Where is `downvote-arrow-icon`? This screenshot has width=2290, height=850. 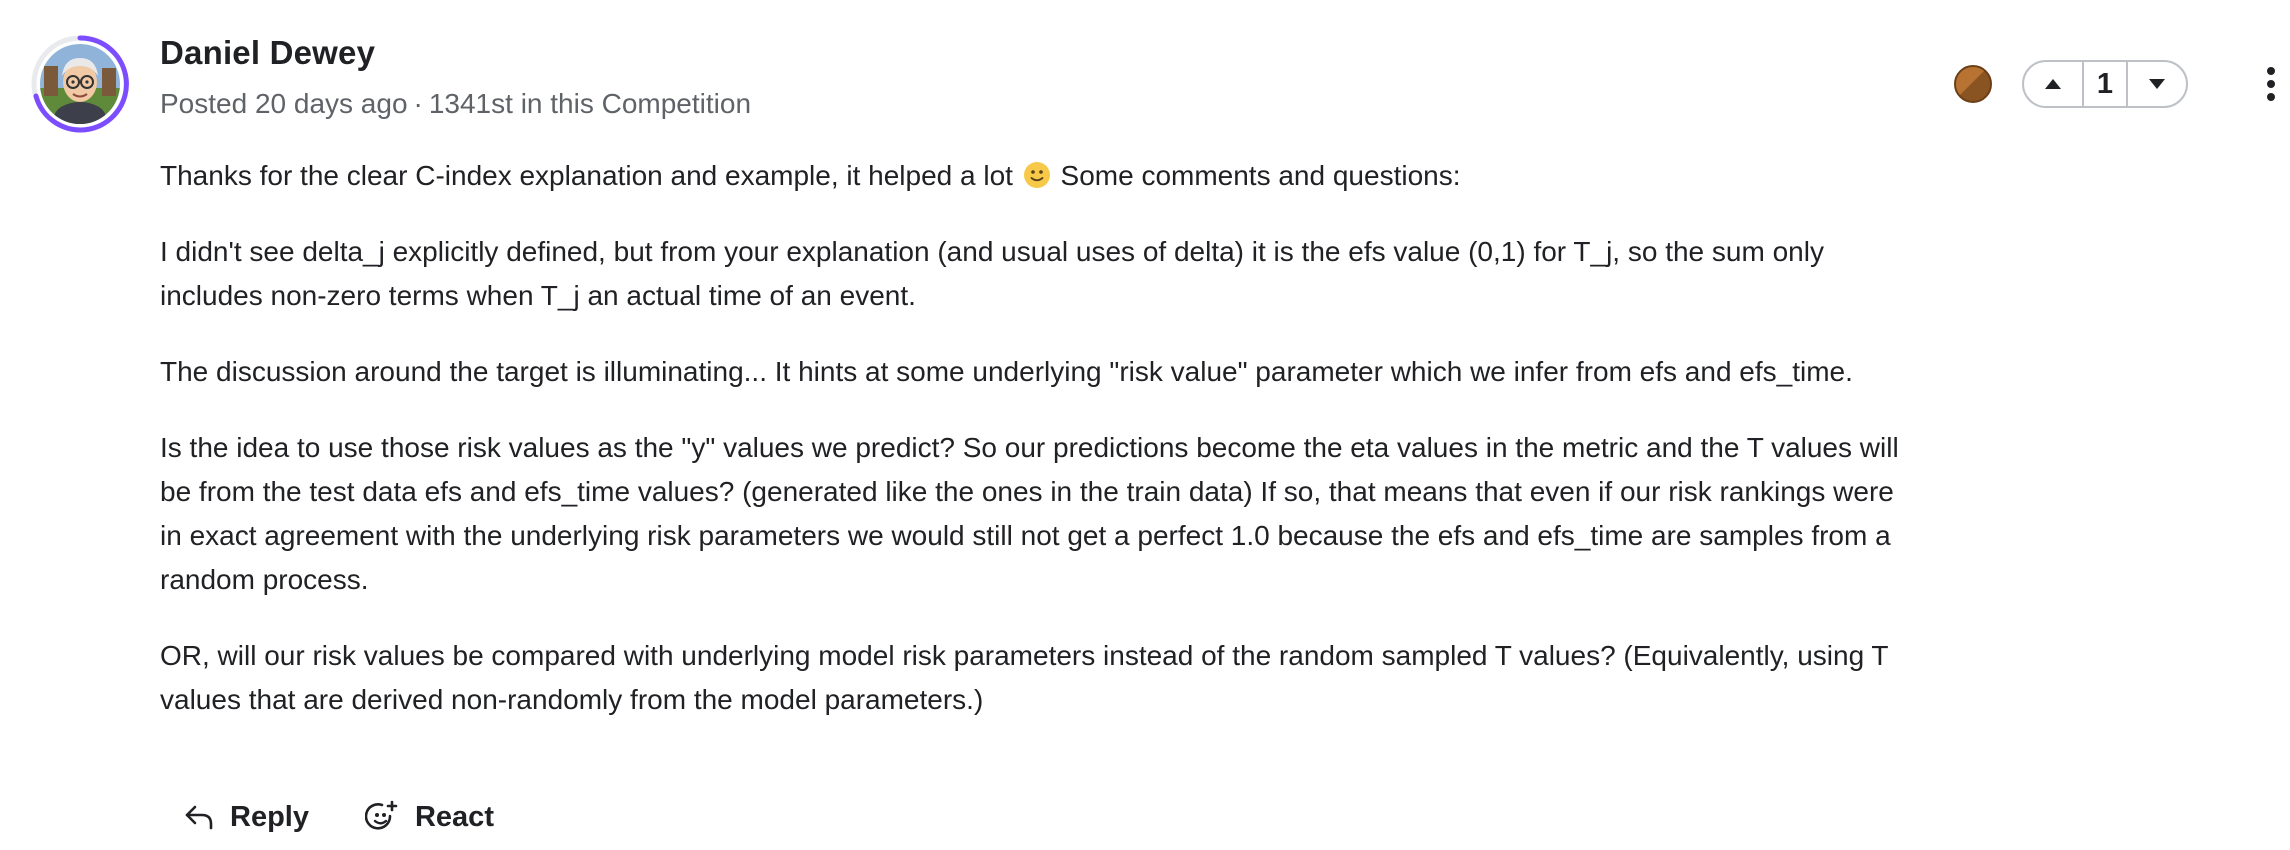 downvote-arrow-icon is located at coordinates (2157, 84).